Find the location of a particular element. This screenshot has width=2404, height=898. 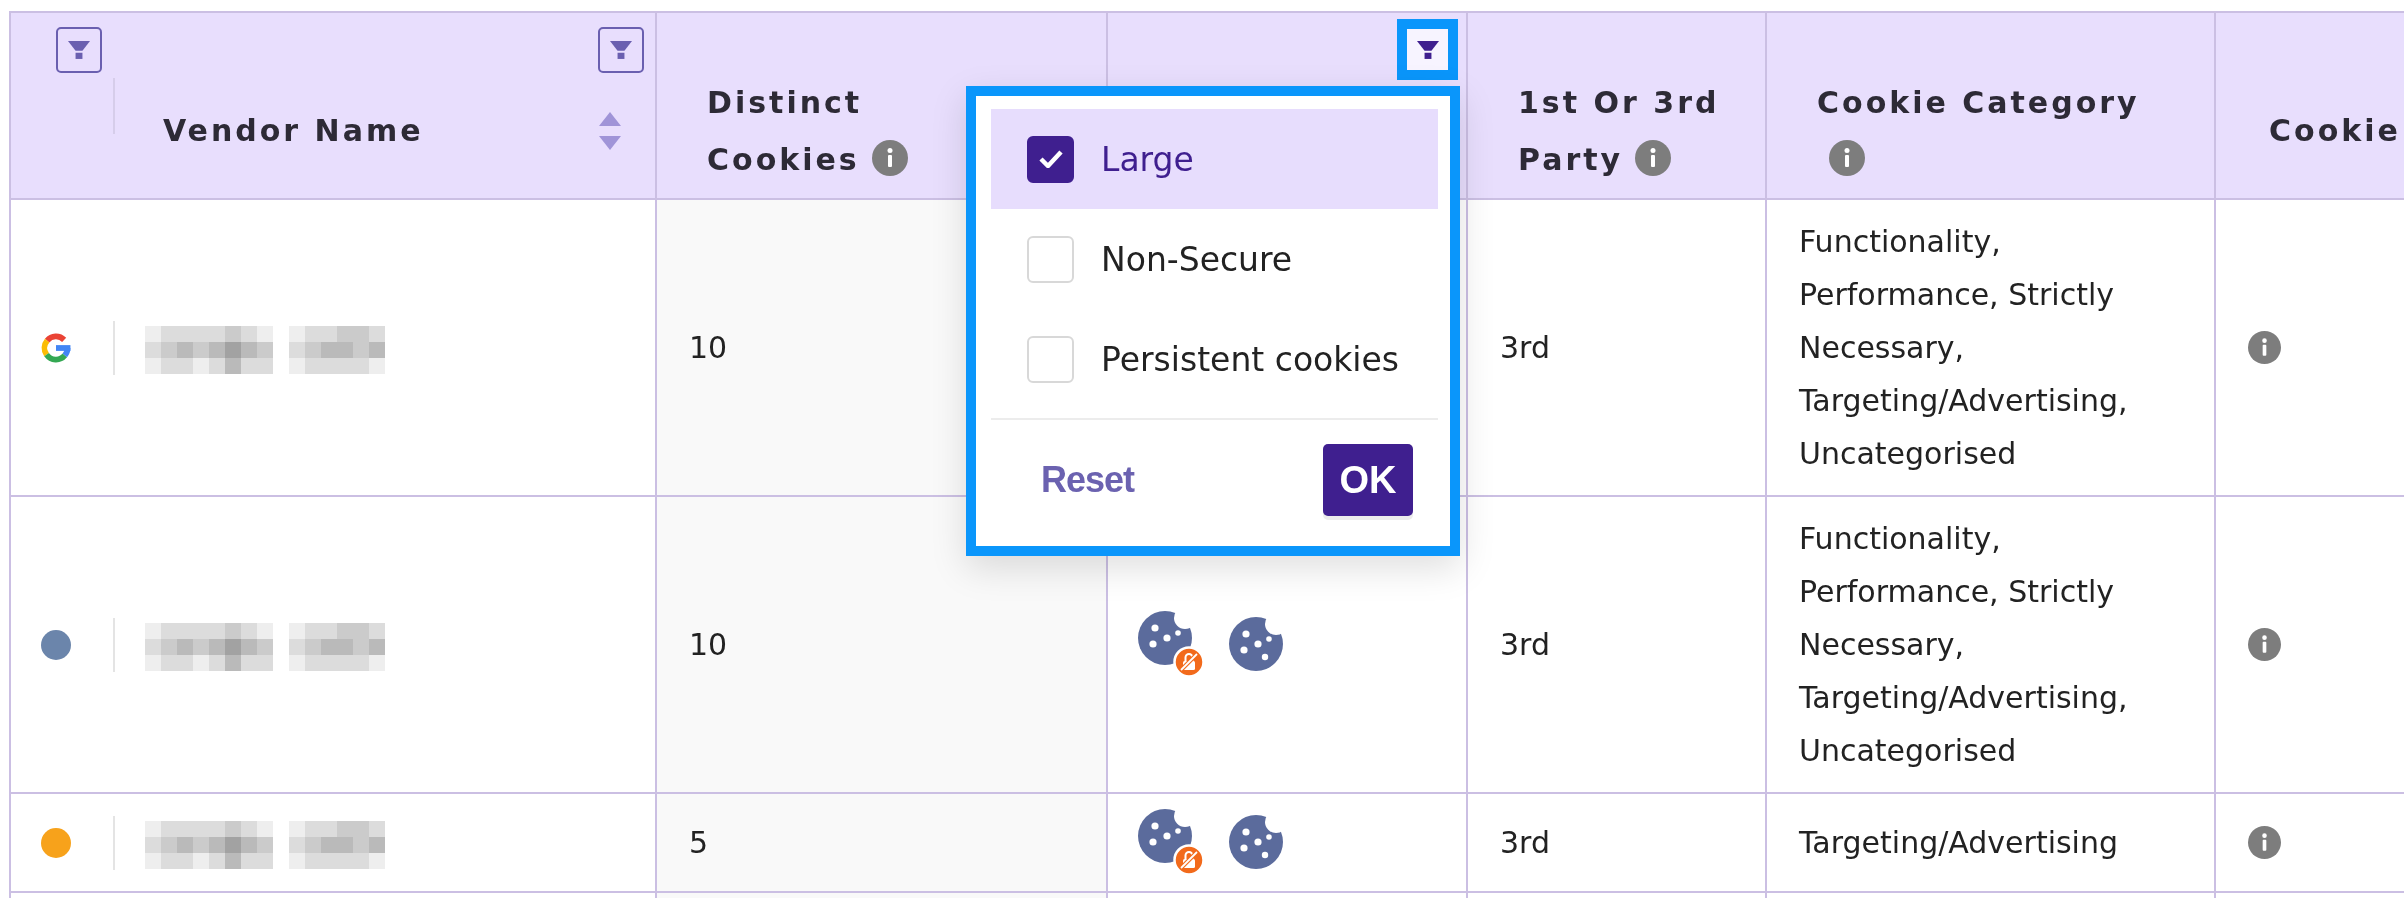

checkbox is located at coordinates (1050, 159).